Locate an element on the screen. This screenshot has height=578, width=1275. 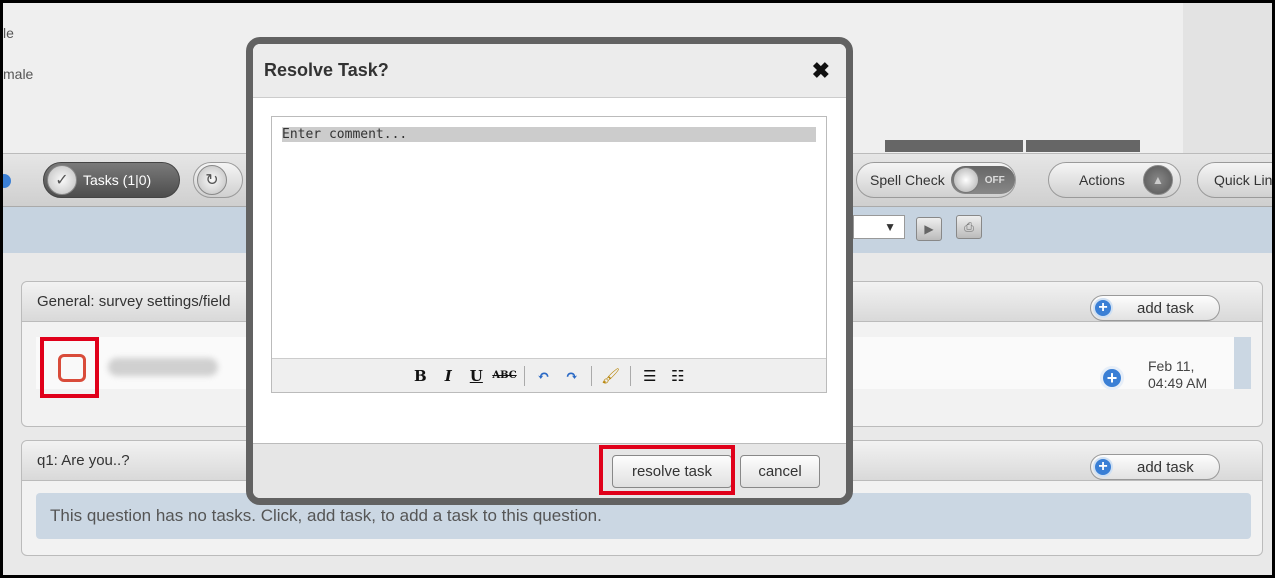
toggle-state-label: OFF is located at coordinates (994, 180).